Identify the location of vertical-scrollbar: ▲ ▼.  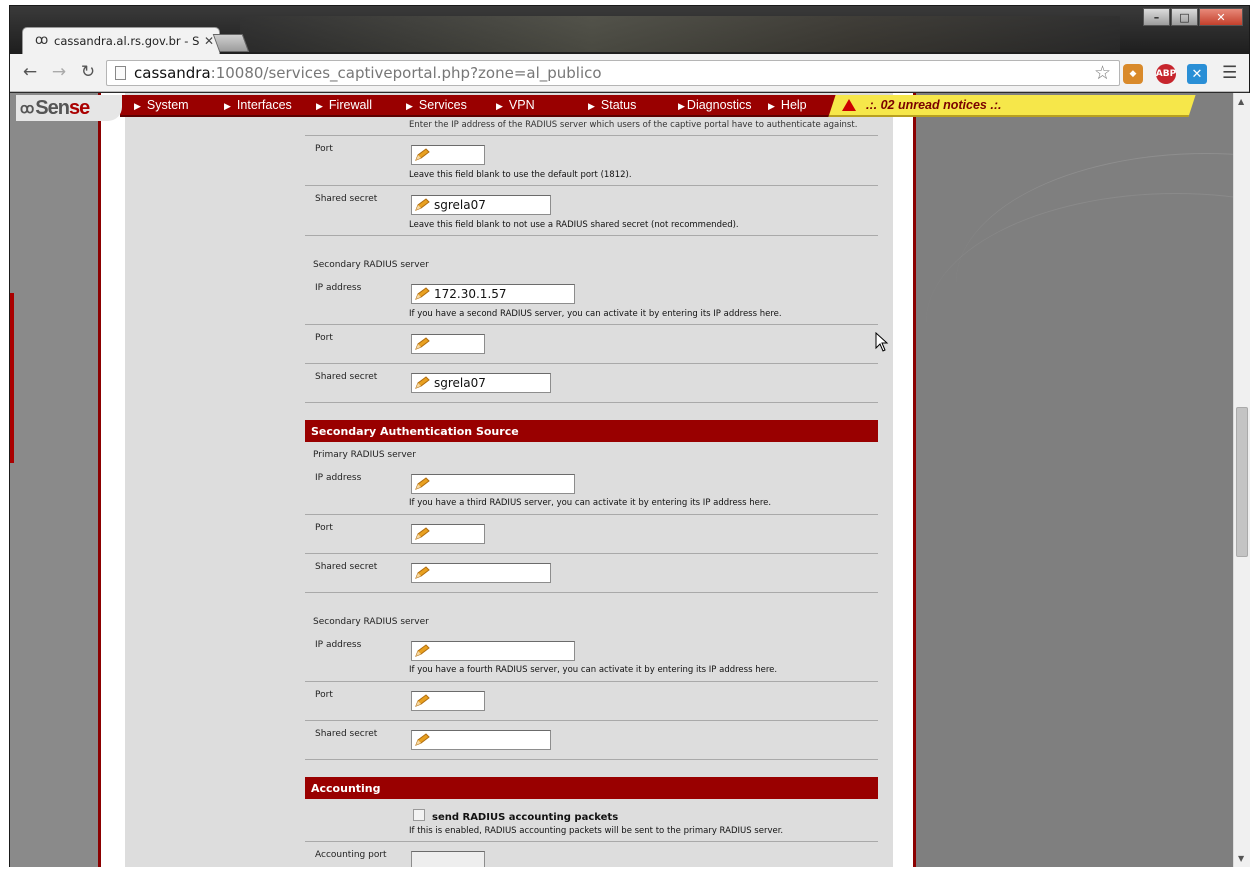
(1241, 480).